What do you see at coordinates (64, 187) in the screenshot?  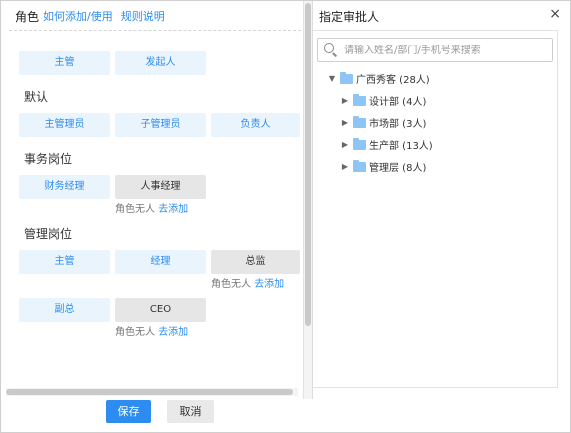 I see `role-chip-finance-manager: 财务经理` at bounding box center [64, 187].